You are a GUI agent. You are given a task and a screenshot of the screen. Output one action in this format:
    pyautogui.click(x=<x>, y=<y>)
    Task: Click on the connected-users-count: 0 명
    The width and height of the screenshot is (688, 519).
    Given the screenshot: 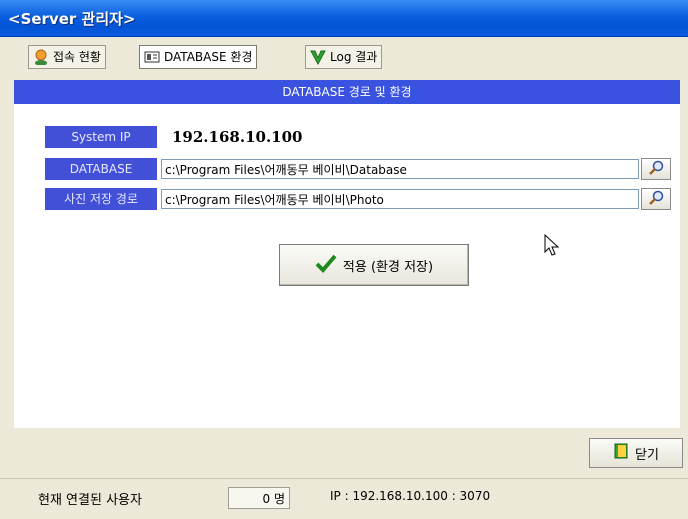 What is the action you would take?
    pyautogui.click(x=259, y=498)
    